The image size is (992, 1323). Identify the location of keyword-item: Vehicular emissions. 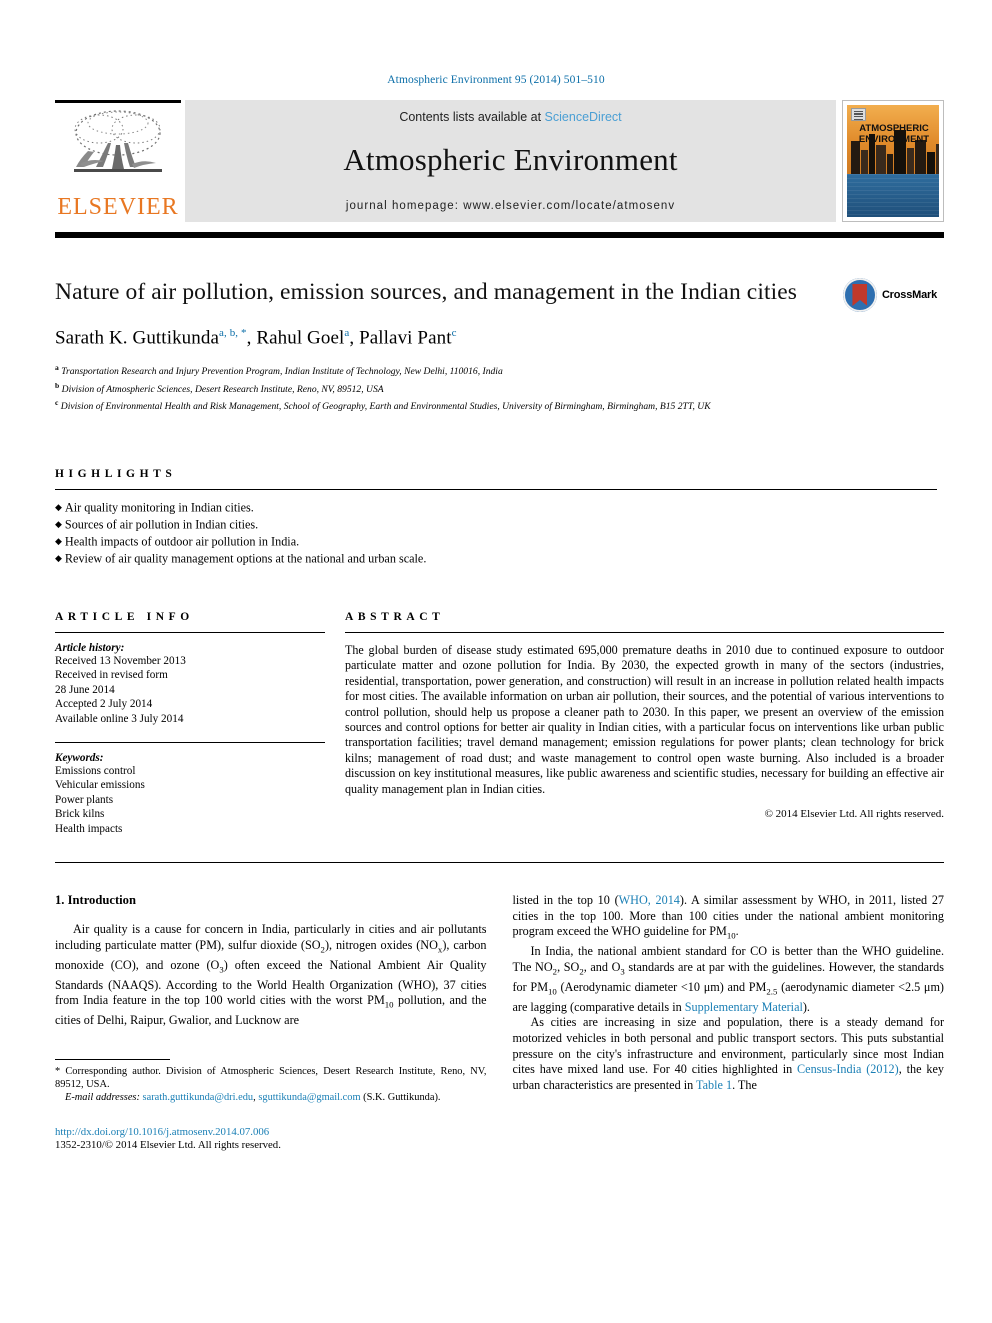
(100, 785).